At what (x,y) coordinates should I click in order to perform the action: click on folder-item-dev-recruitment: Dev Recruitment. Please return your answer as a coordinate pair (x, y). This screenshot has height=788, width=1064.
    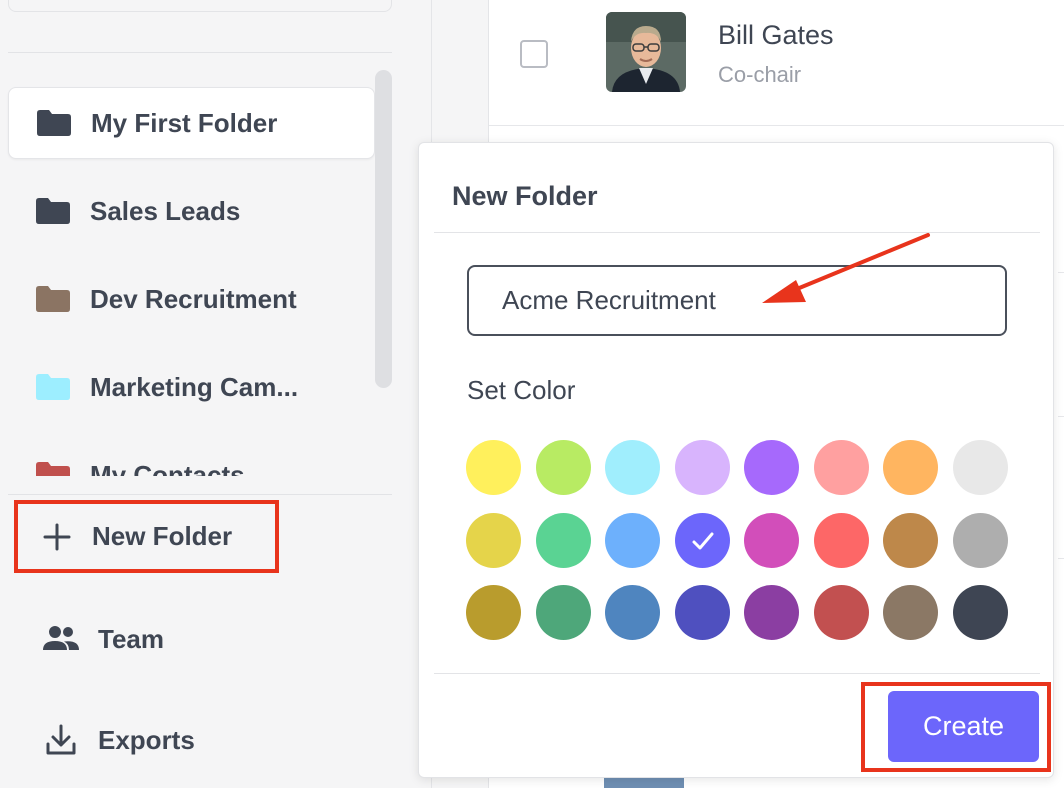
    Looking at the image, I should click on (191, 299).